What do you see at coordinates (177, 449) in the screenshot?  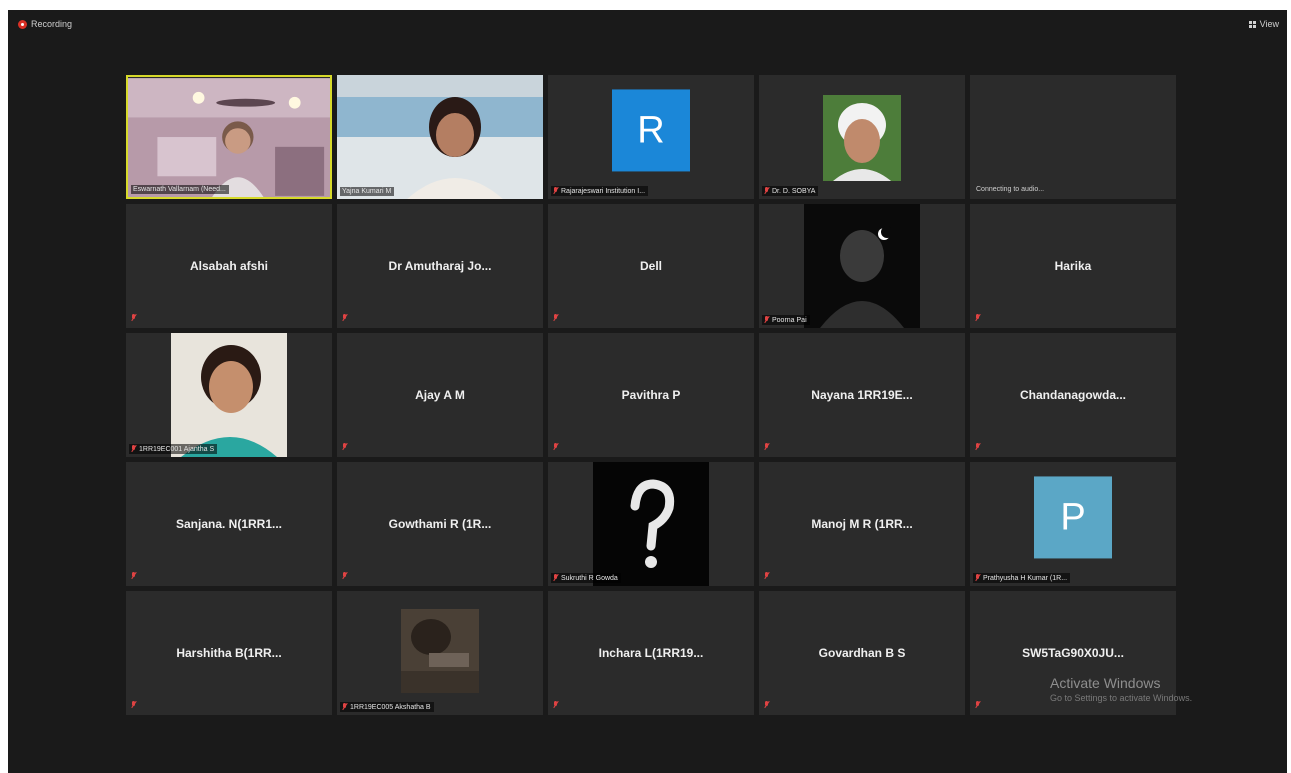 I see `participant-name: 1RR19EC001 Ajantha S` at bounding box center [177, 449].